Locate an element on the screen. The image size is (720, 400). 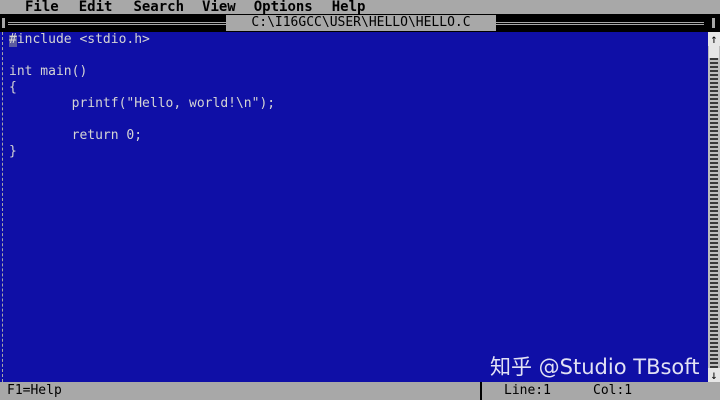
code-line: printf("Hello, world!\n"); is located at coordinates (142, 103).